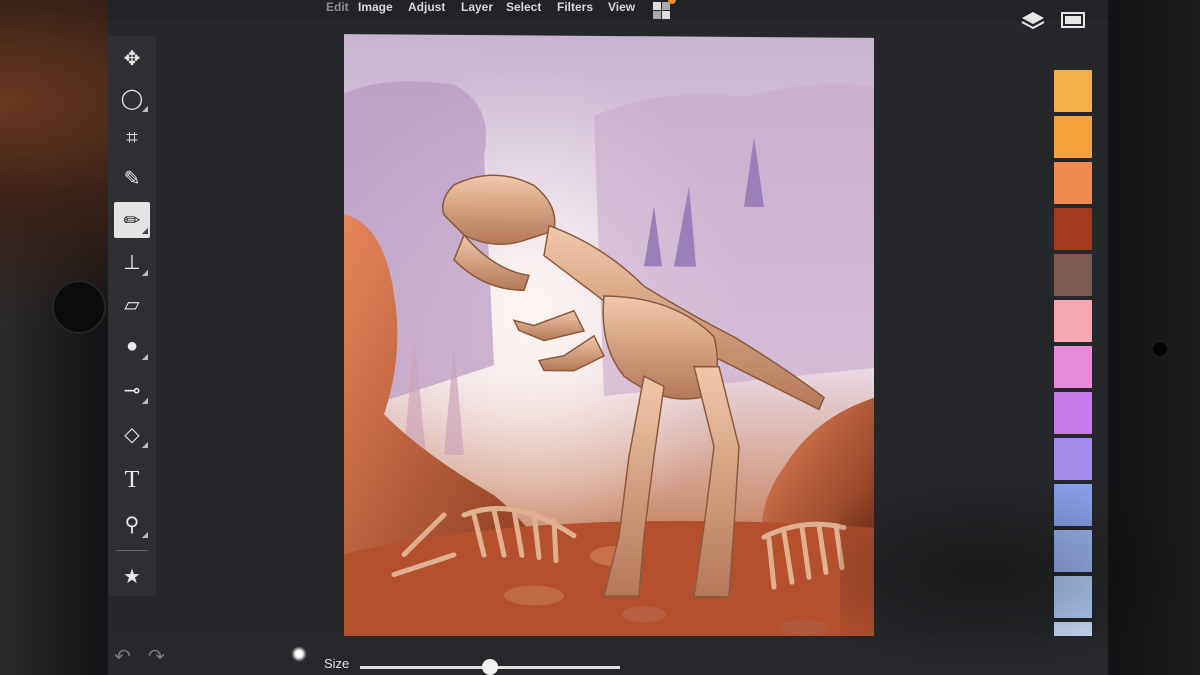  I want to click on text-icon: T, so click(132, 479).